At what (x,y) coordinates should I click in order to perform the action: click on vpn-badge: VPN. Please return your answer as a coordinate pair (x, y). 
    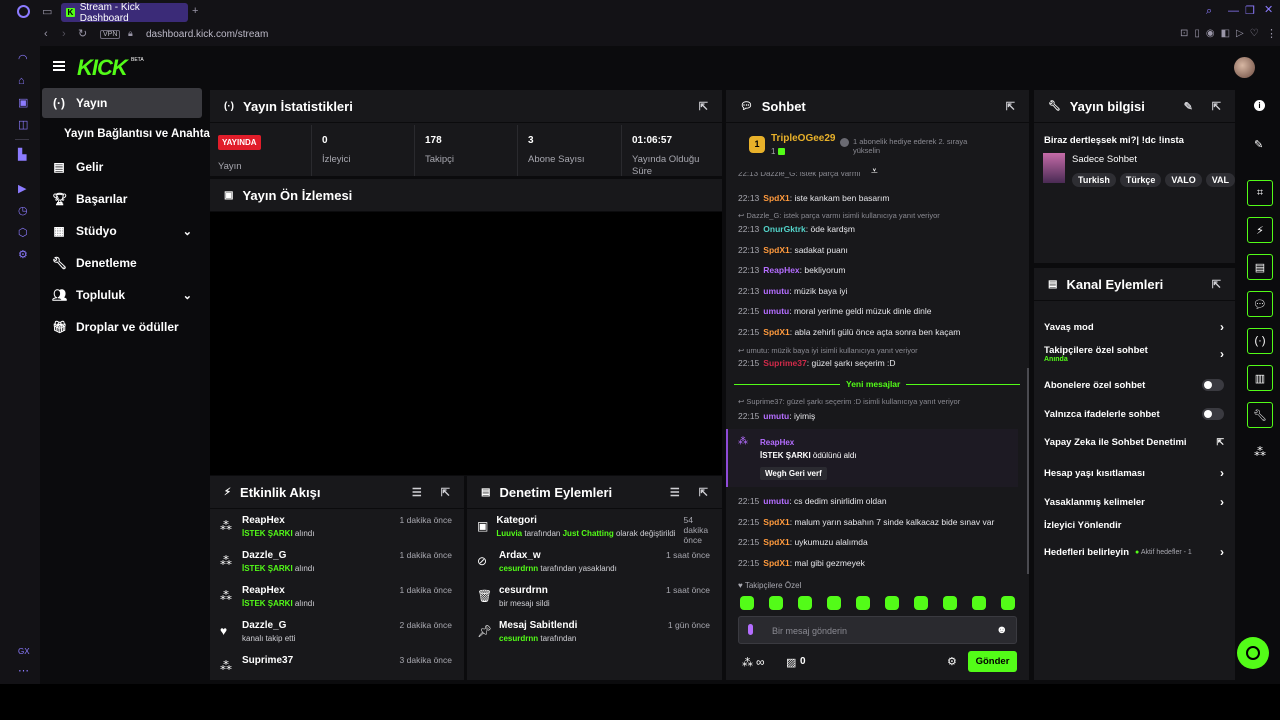
    Looking at the image, I should click on (110, 34).